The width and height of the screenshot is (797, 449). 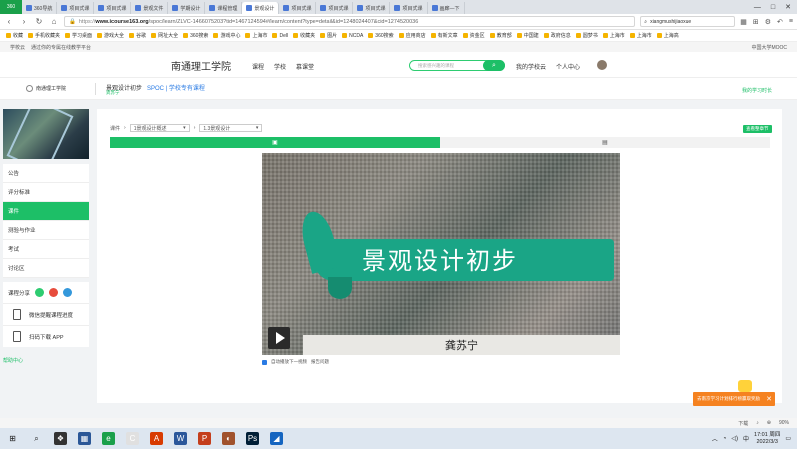 What do you see at coordinates (113, 93) in the screenshot?
I see `course-teacher: 龚苏宁` at bounding box center [113, 93].